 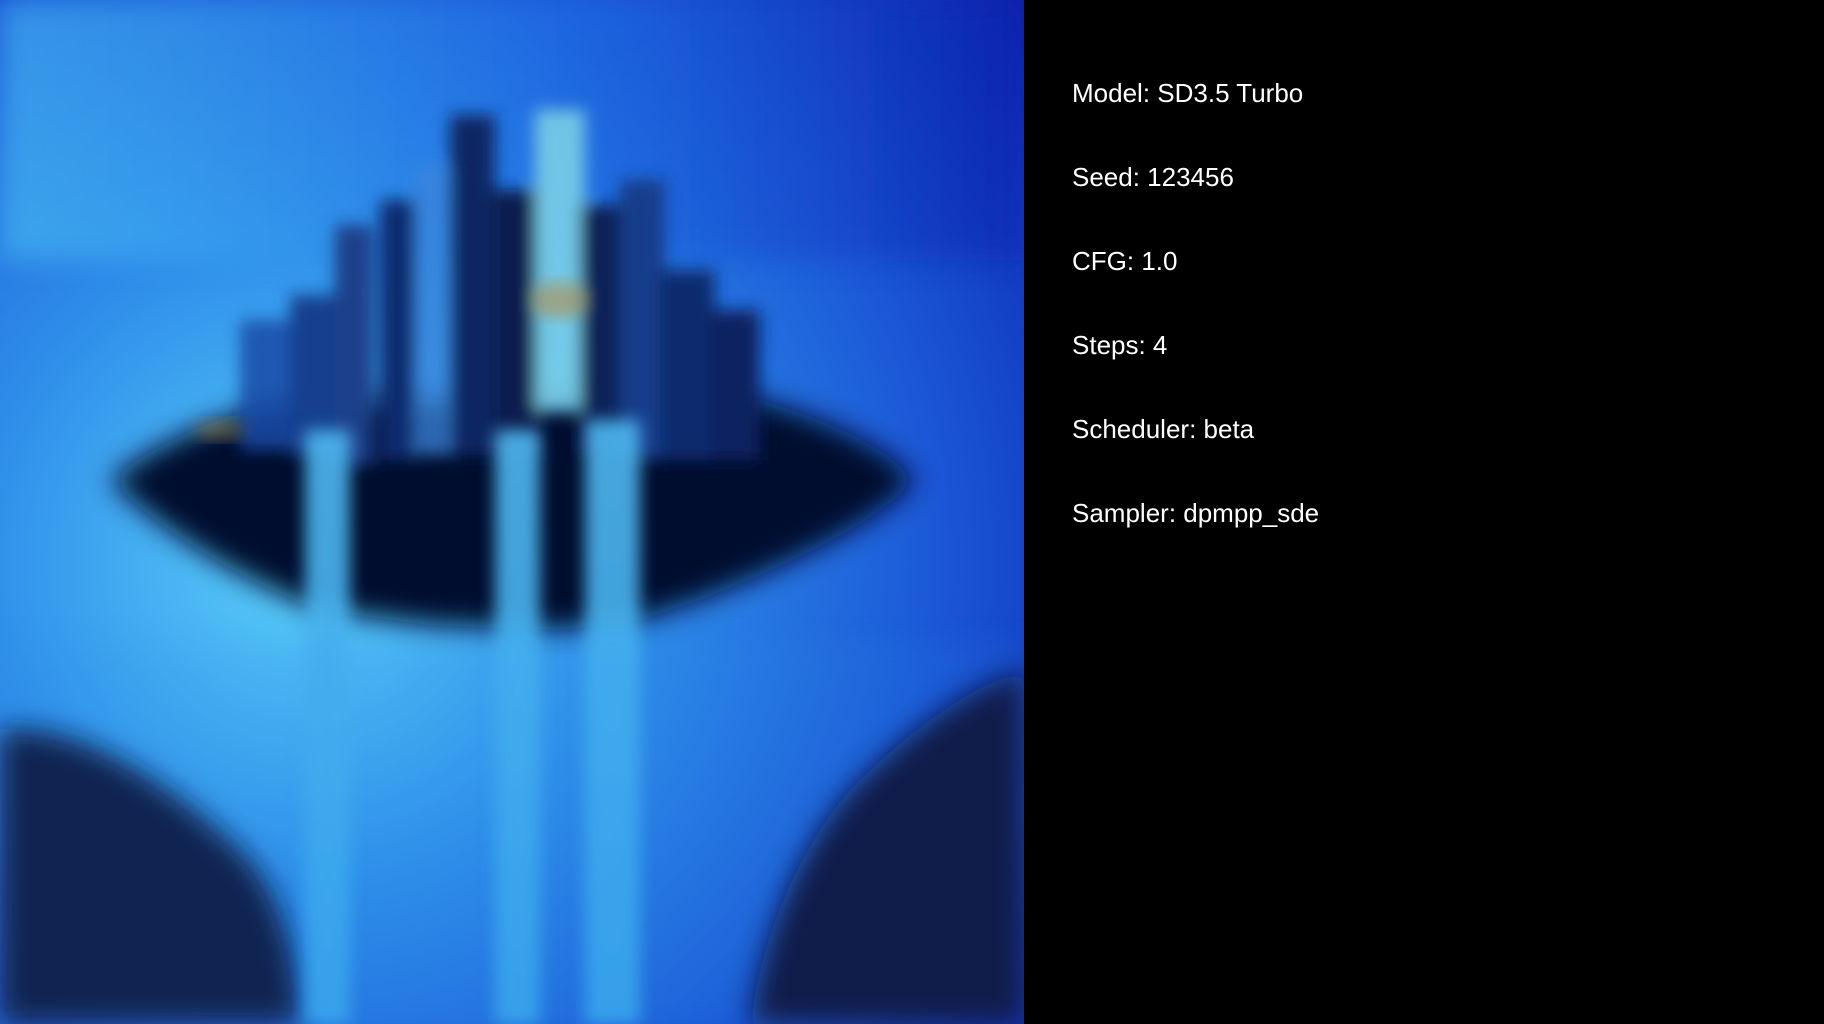 What do you see at coordinates (1188, 93) in the screenshot?
I see `model-label: Model: SD3.5 Turbo` at bounding box center [1188, 93].